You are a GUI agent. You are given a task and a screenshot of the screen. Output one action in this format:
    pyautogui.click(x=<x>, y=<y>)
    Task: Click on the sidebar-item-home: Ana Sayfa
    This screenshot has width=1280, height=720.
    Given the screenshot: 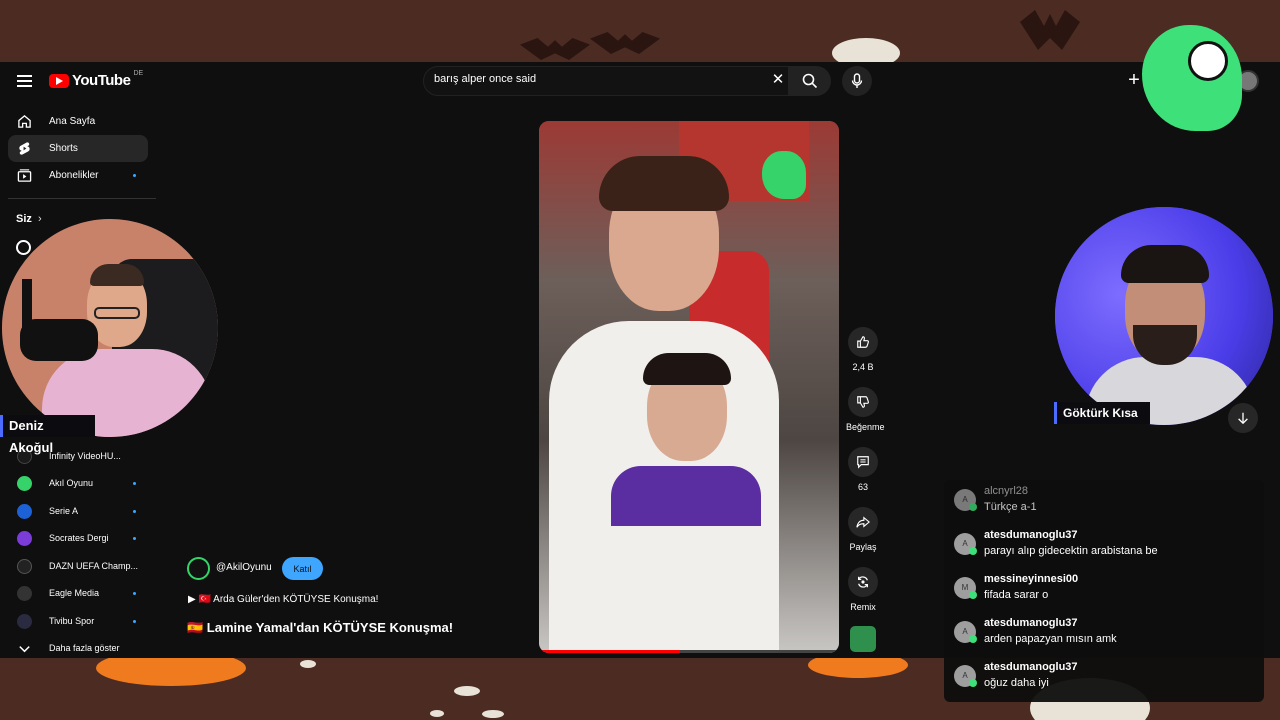 What is the action you would take?
    pyautogui.click(x=78, y=121)
    